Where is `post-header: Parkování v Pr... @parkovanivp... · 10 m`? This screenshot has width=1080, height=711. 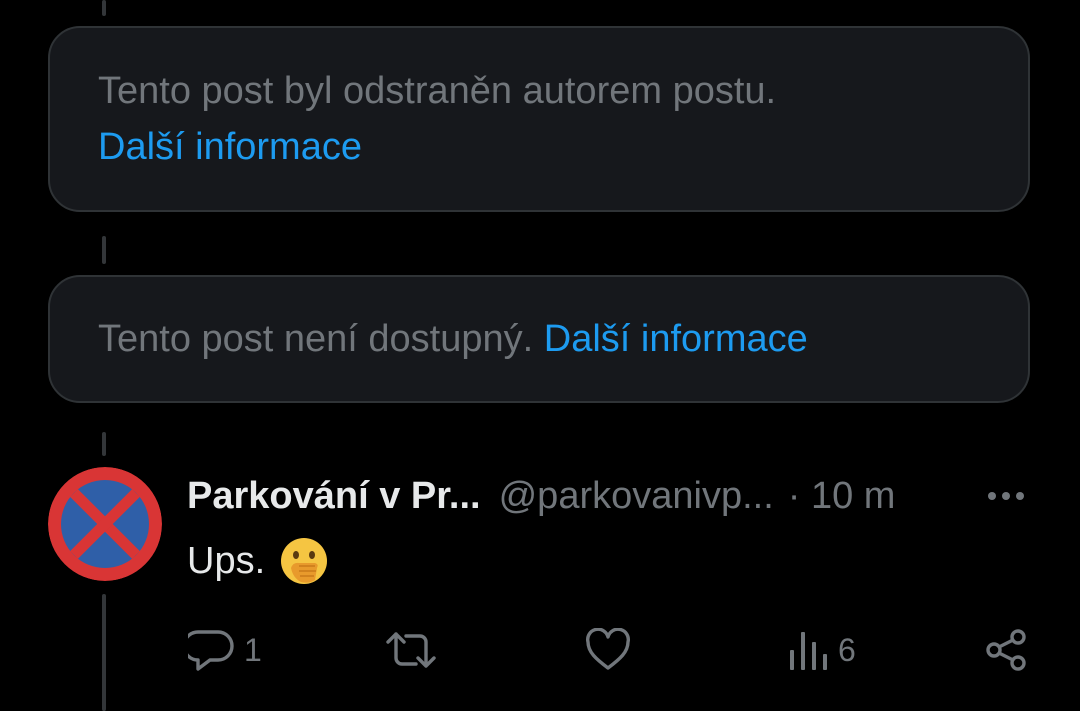 post-header: Parkování v Pr... @parkovanivp... · 10 m is located at coordinates (541, 496).